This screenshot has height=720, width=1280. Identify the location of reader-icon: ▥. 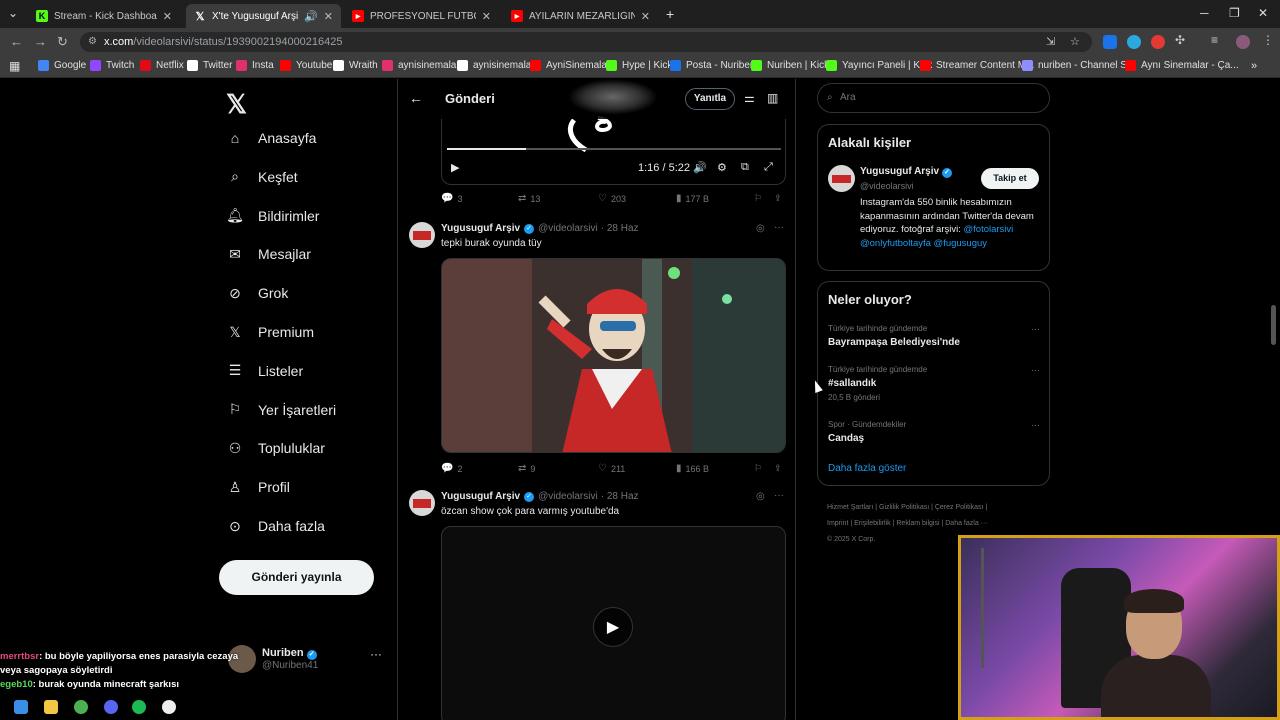
(772, 98).